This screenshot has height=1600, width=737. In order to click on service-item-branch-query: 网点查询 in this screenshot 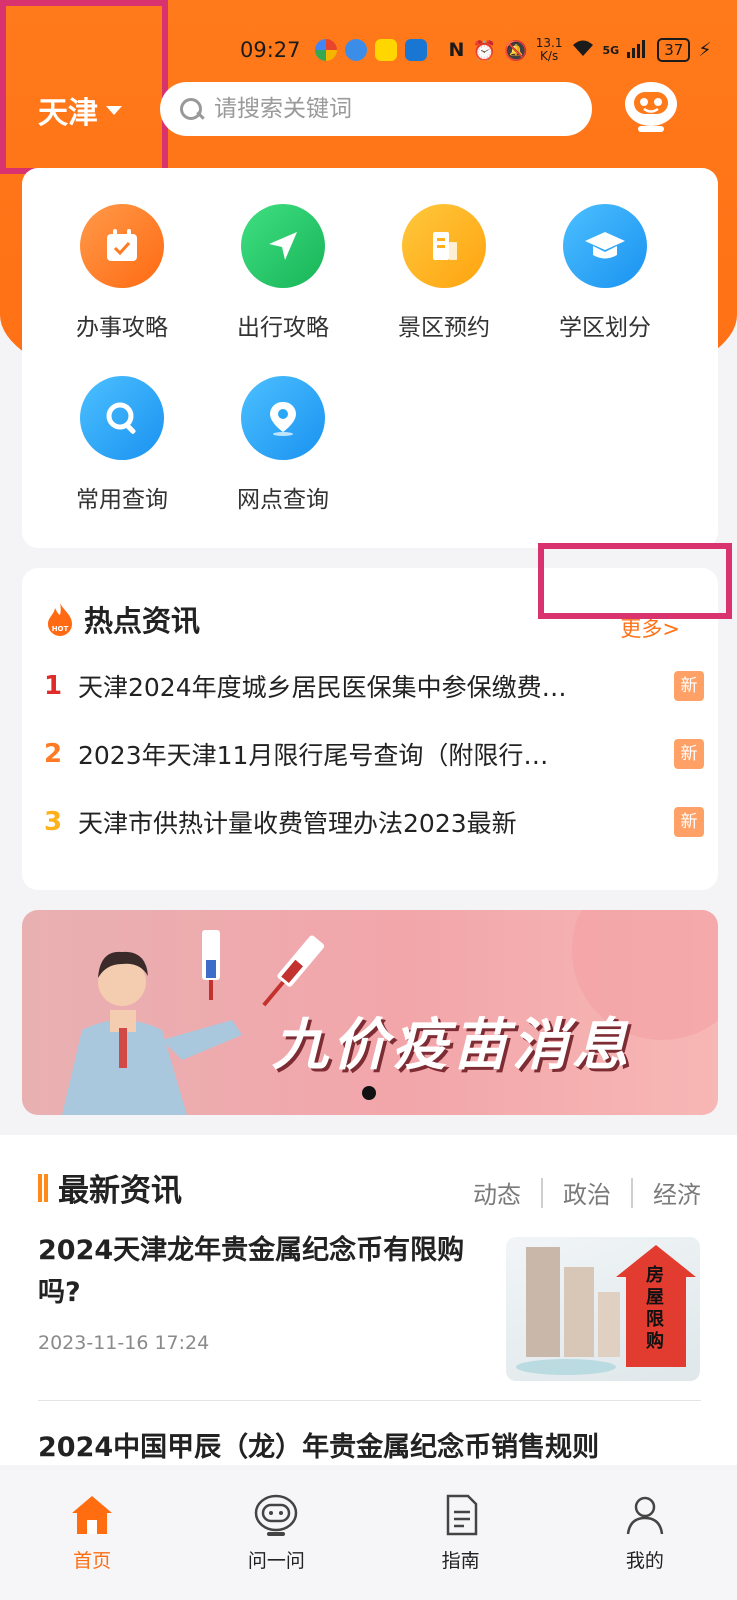, I will do `click(283, 445)`.